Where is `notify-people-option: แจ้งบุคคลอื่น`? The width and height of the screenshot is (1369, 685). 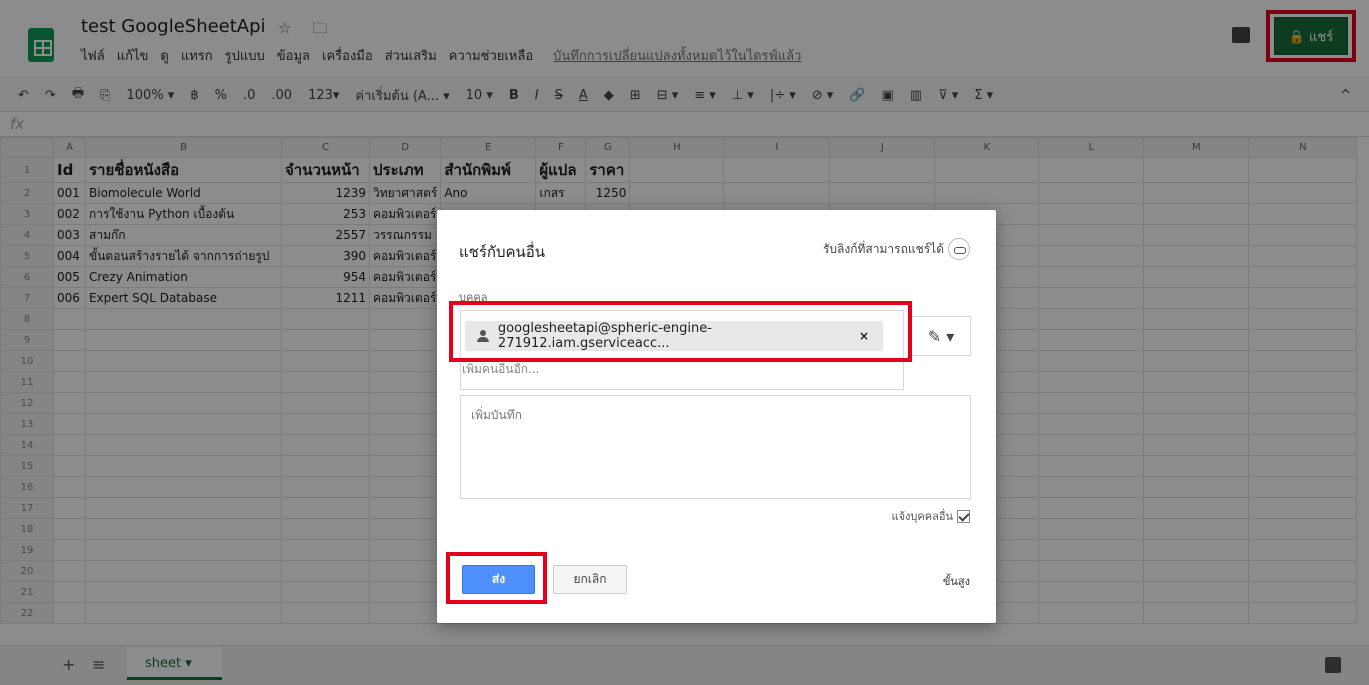
notify-people-option: แจ้งบุคคลอื่น is located at coordinates (931, 516).